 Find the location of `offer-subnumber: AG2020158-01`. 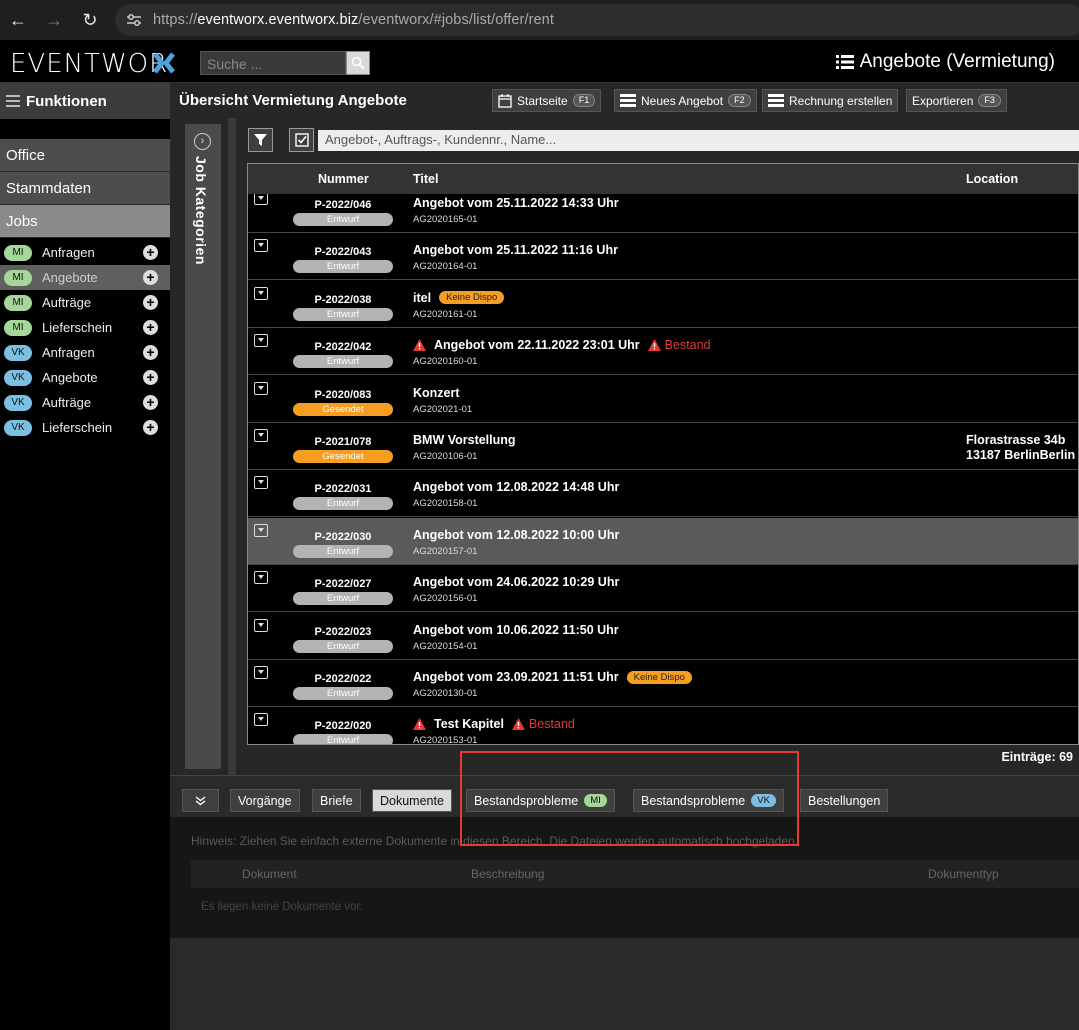

offer-subnumber: AG2020158-01 is located at coordinates (445, 504).